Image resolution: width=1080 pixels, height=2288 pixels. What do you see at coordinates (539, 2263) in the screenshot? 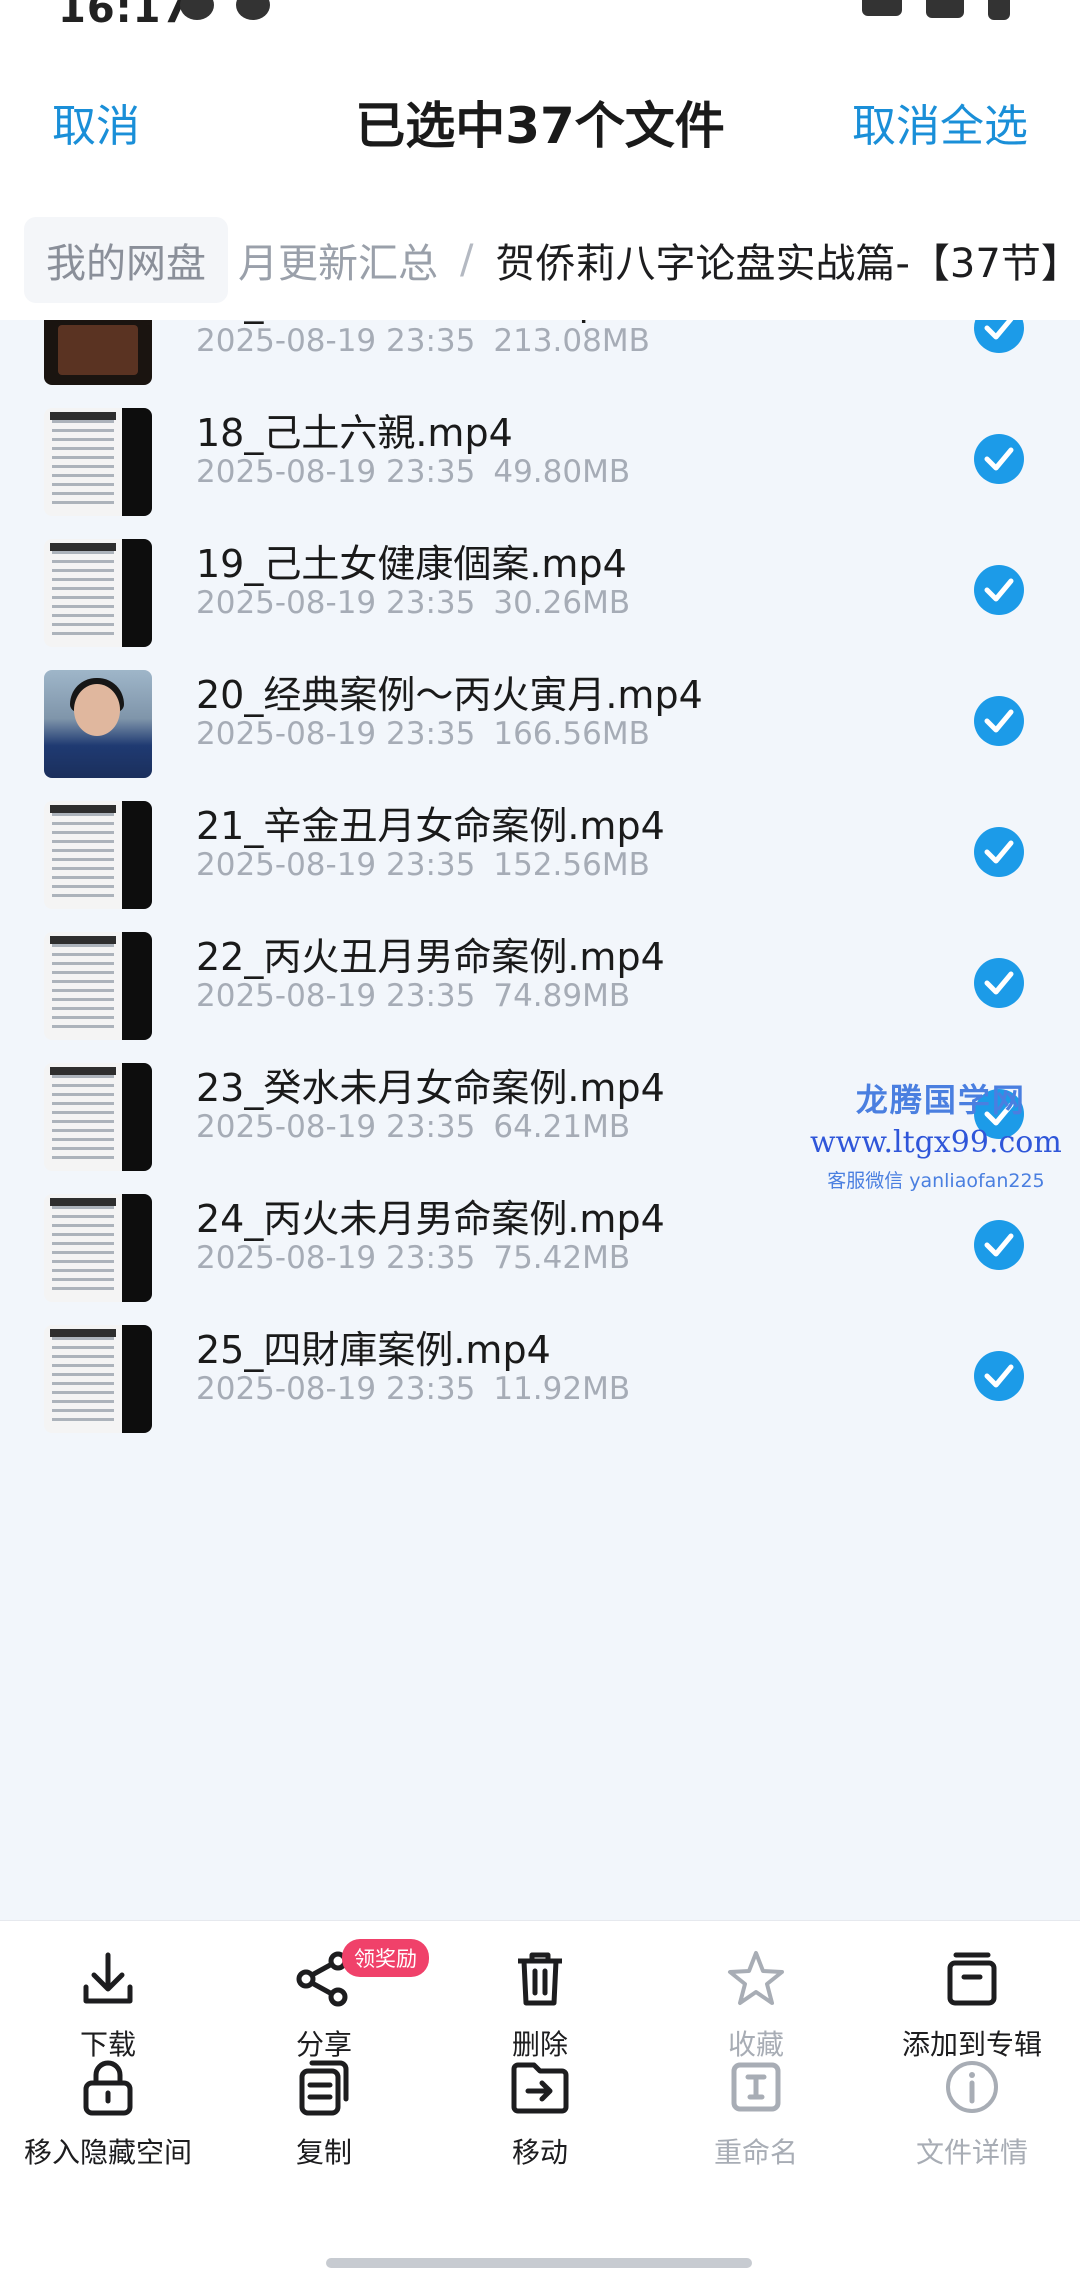
I see `home-indicator` at bounding box center [539, 2263].